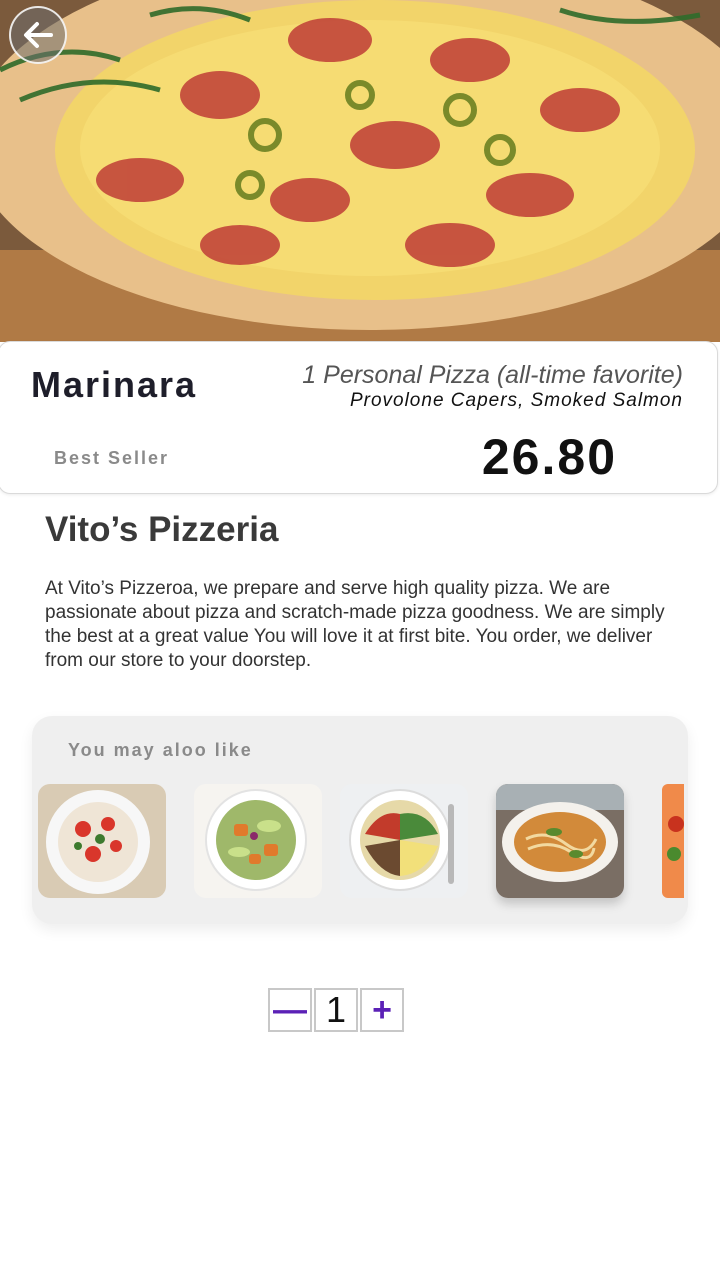  What do you see at coordinates (290, 1010) in the screenshot?
I see `decrement-button: —` at bounding box center [290, 1010].